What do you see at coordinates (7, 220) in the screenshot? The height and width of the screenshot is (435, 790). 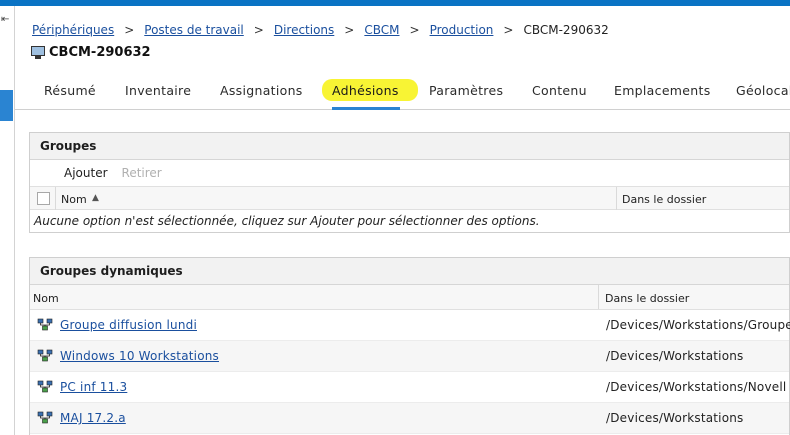 I see `left-rail: ⇤` at bounding box center [7, 220].